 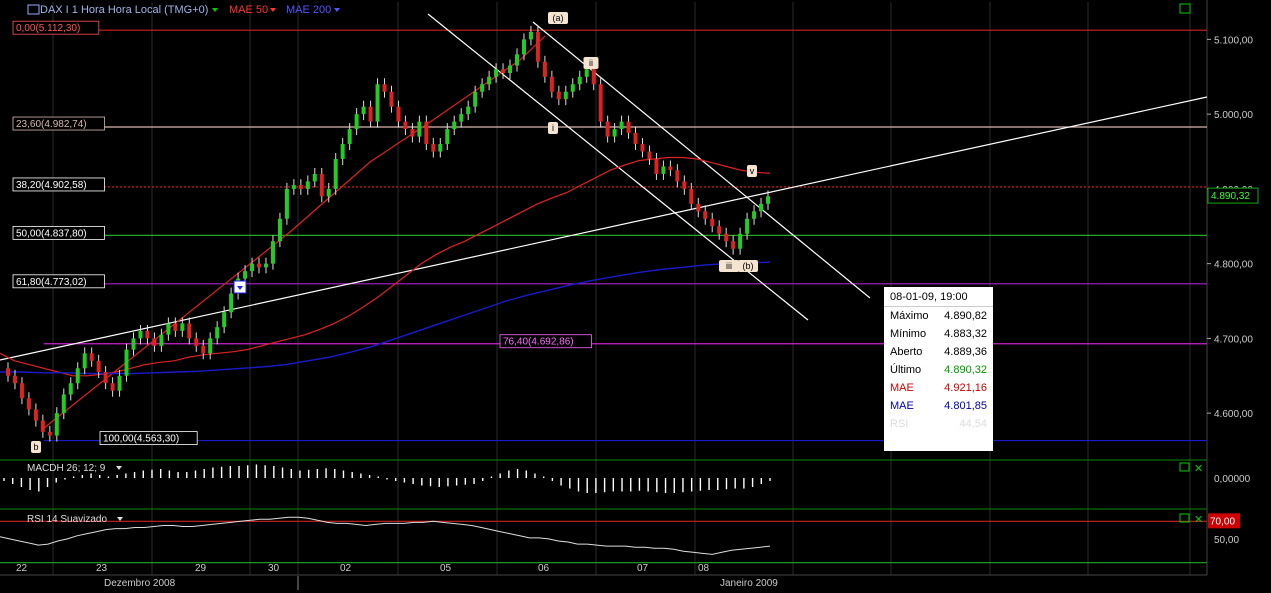 I want to click on date-tick-label: 30, so click(x=274, y=568).